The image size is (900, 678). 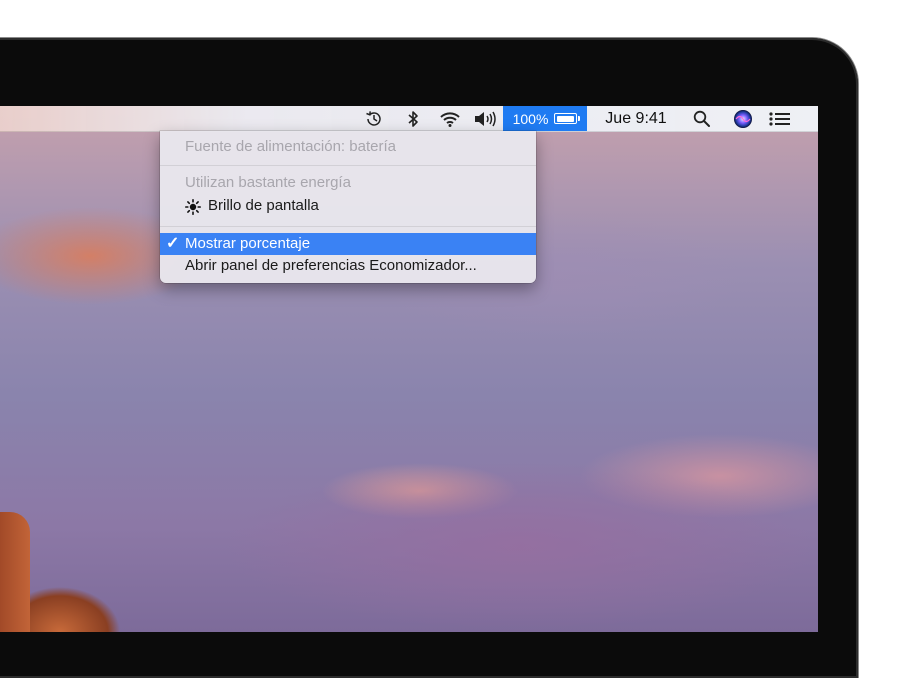 What do you see at coordinates (268, 182) in the screenshot?
I see `heavy-usage-header: Utilizan bastante energía` at bounding box center [268, 182].